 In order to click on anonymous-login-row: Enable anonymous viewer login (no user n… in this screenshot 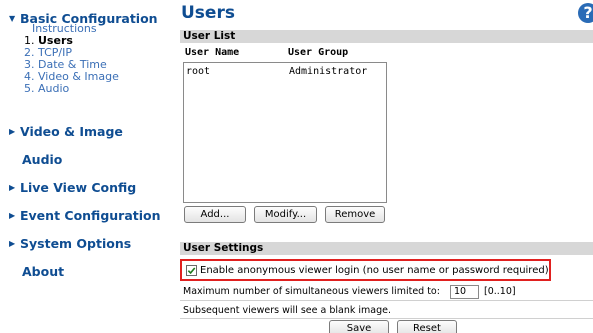, I will do `click(365, 270)`.